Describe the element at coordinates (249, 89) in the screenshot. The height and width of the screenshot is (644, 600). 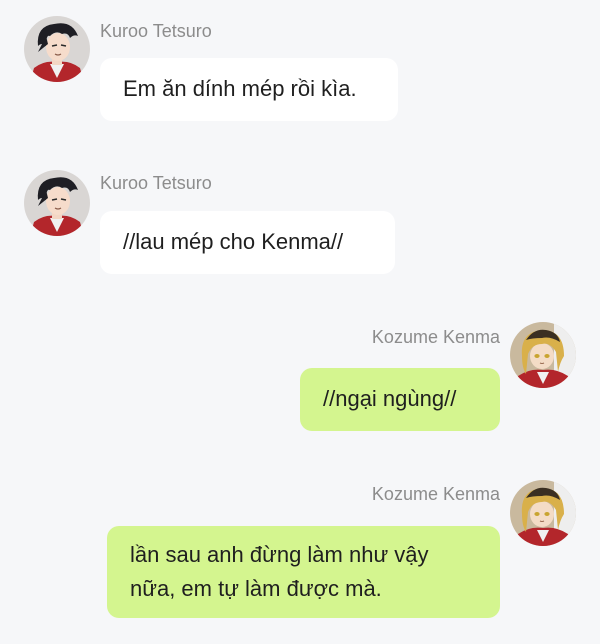
I see `message-bubble: Em ăn dính mép rồi kìa.` at that location.